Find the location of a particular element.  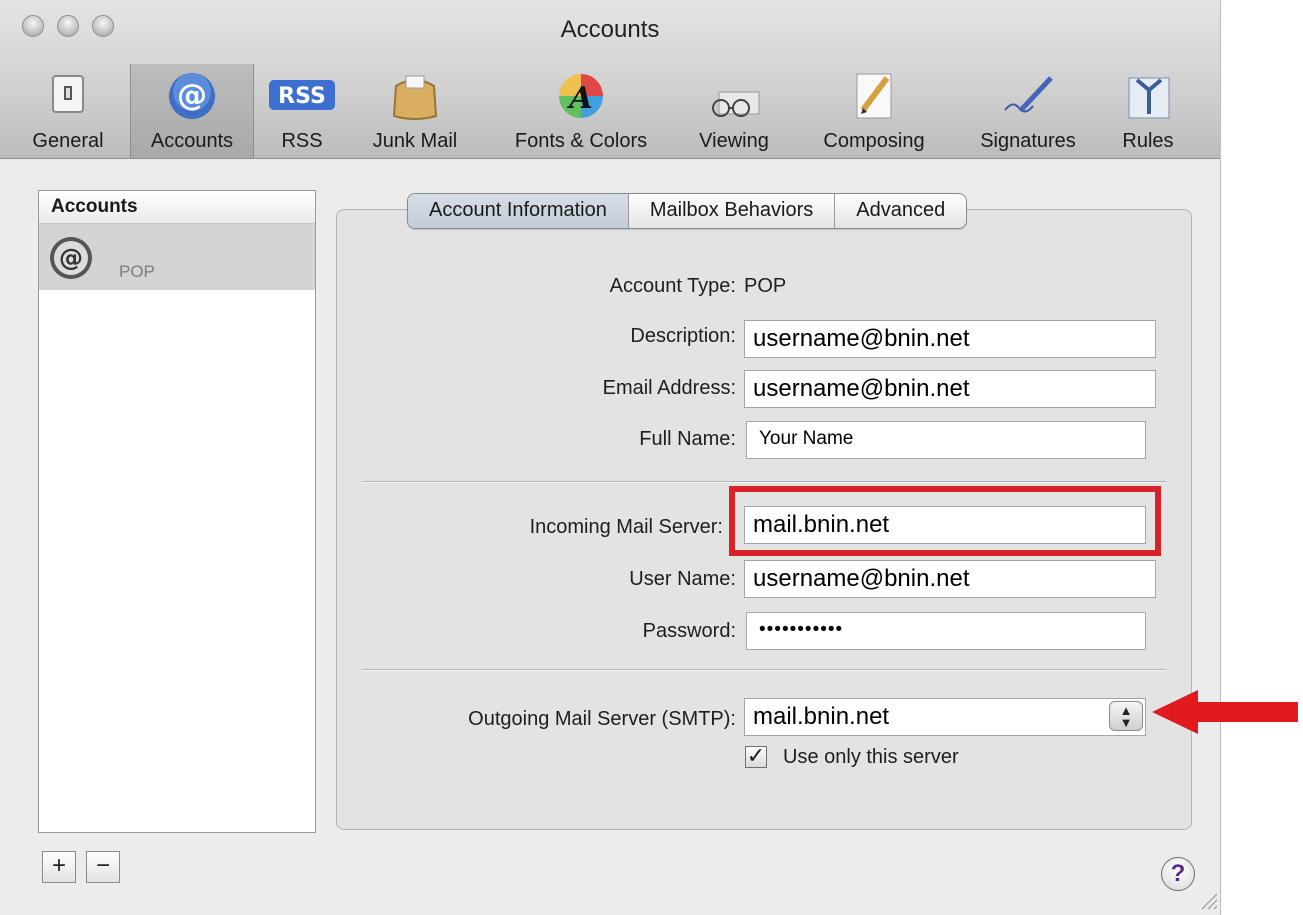

toolbar-item-signatures: Signatures is located at coordinates (1028, 111).